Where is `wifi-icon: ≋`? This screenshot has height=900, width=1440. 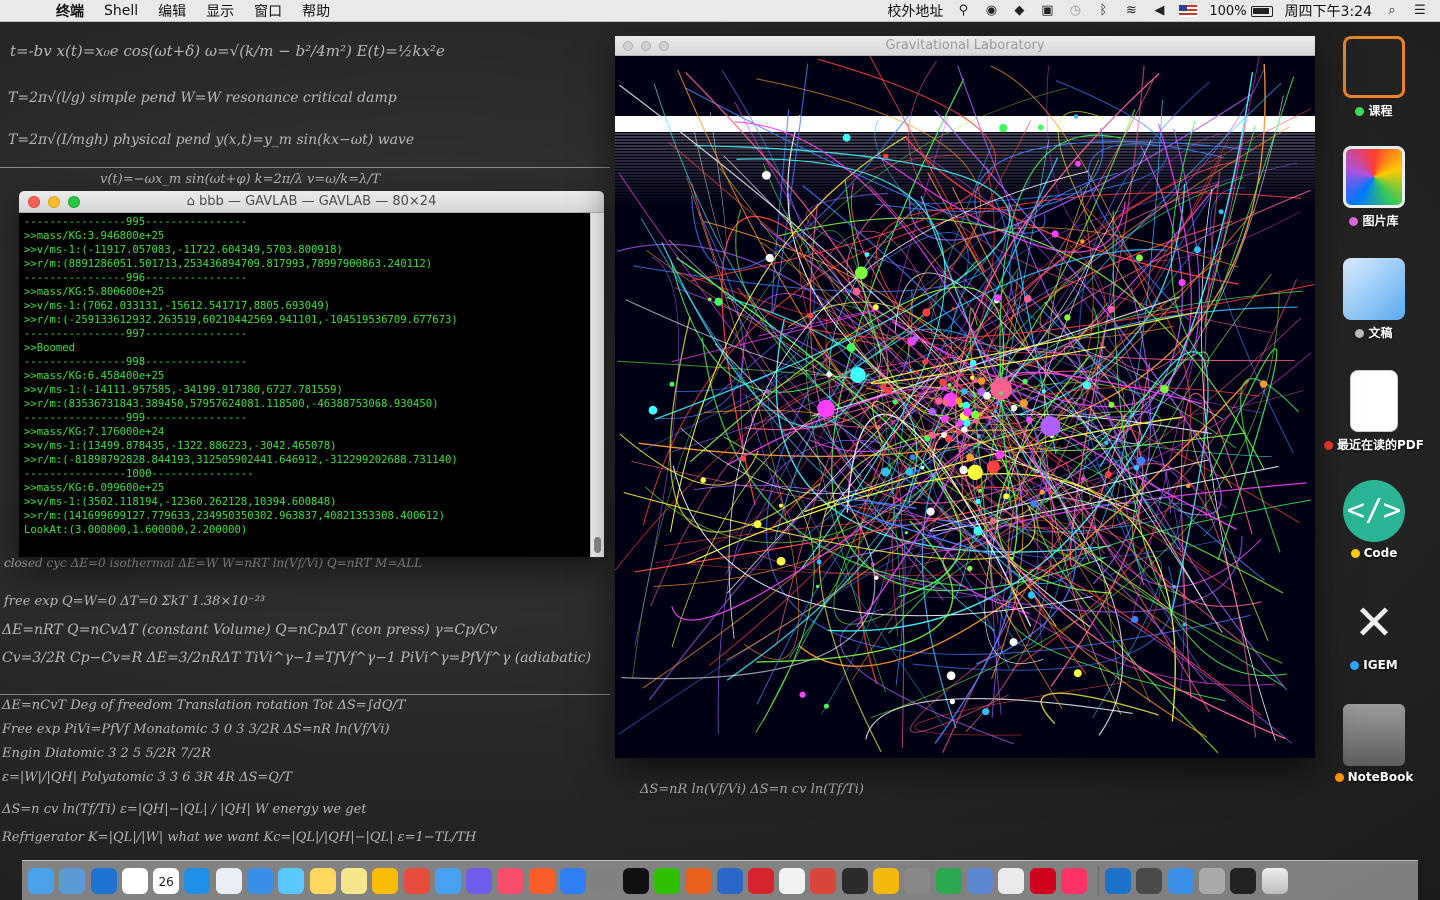
wifi-icon: ≋ is located at coordinates (1131, 11).